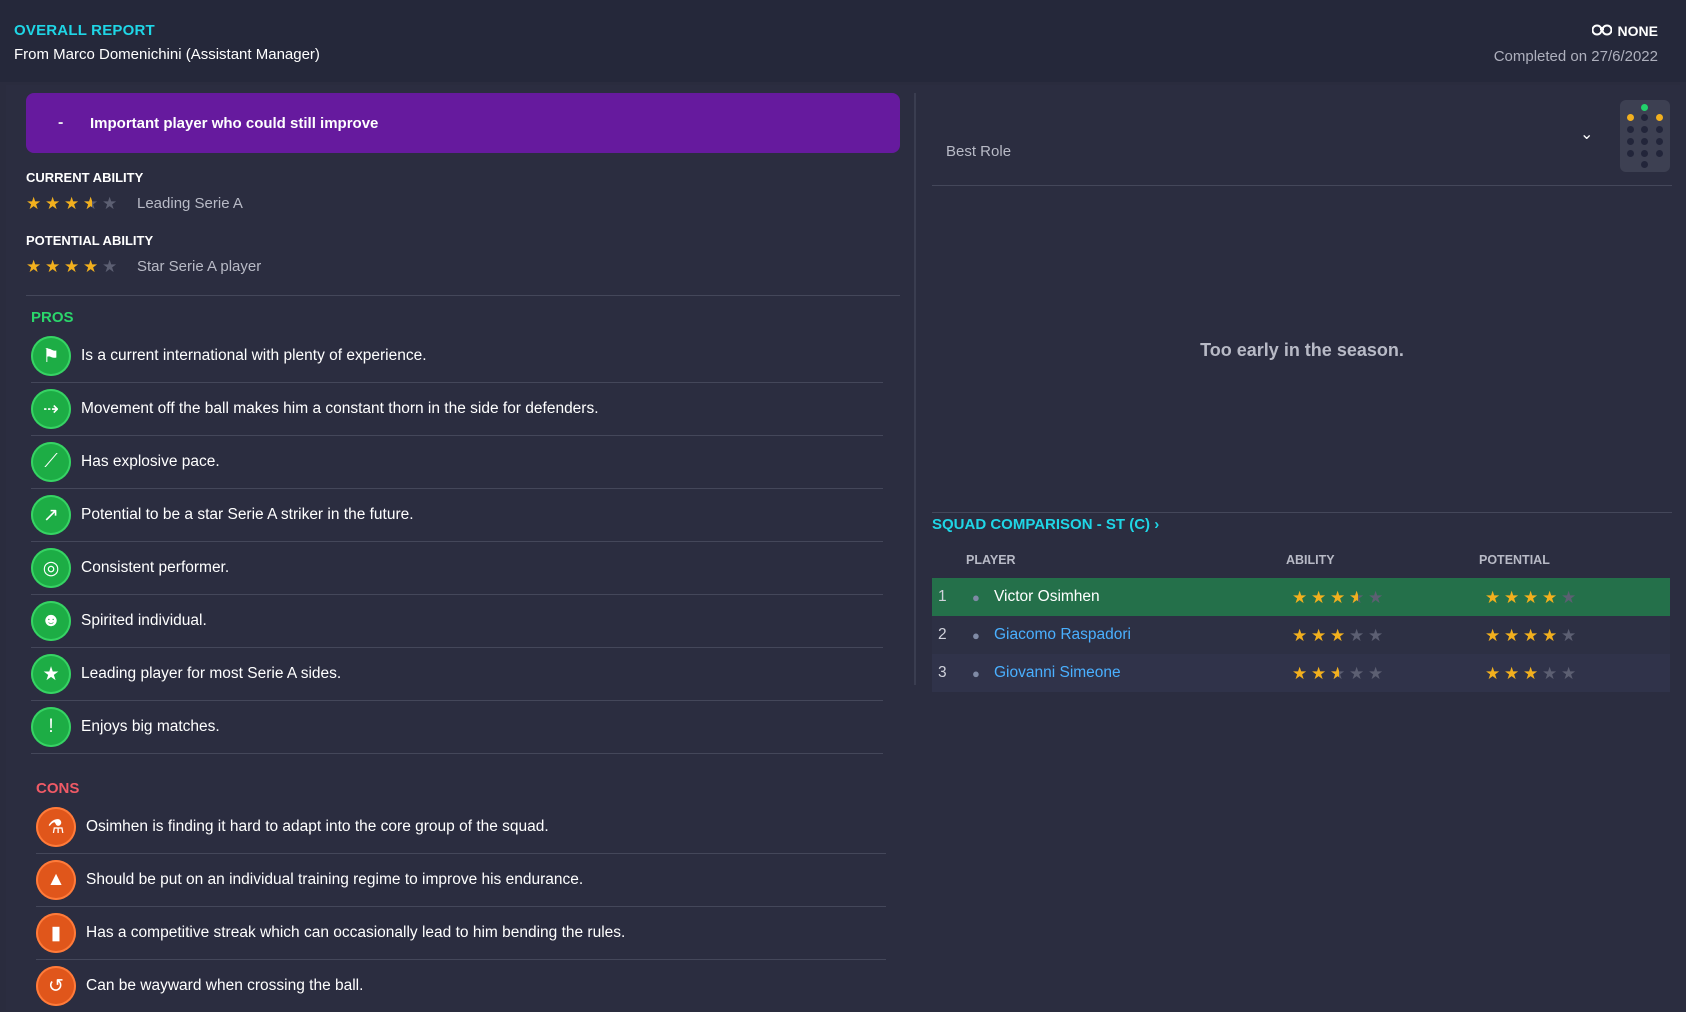 This screenshot has width=1686, height=1012. I want to click on pro-item: ! Enjoys big matches., so click(457, 727).